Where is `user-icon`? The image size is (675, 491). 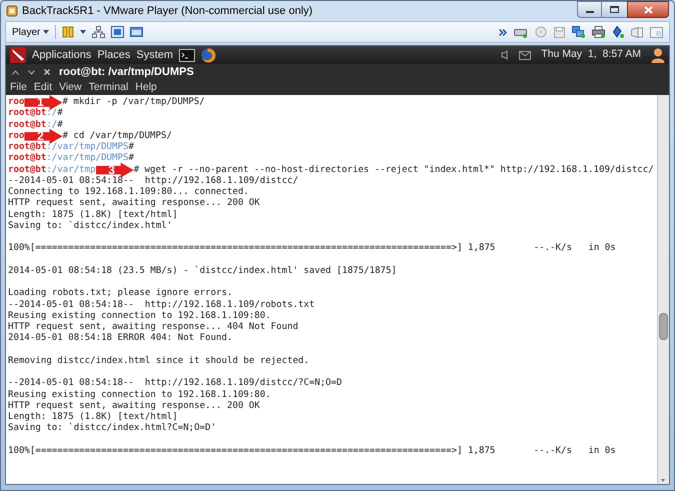
user-icon is located at coordinates (658, 55).